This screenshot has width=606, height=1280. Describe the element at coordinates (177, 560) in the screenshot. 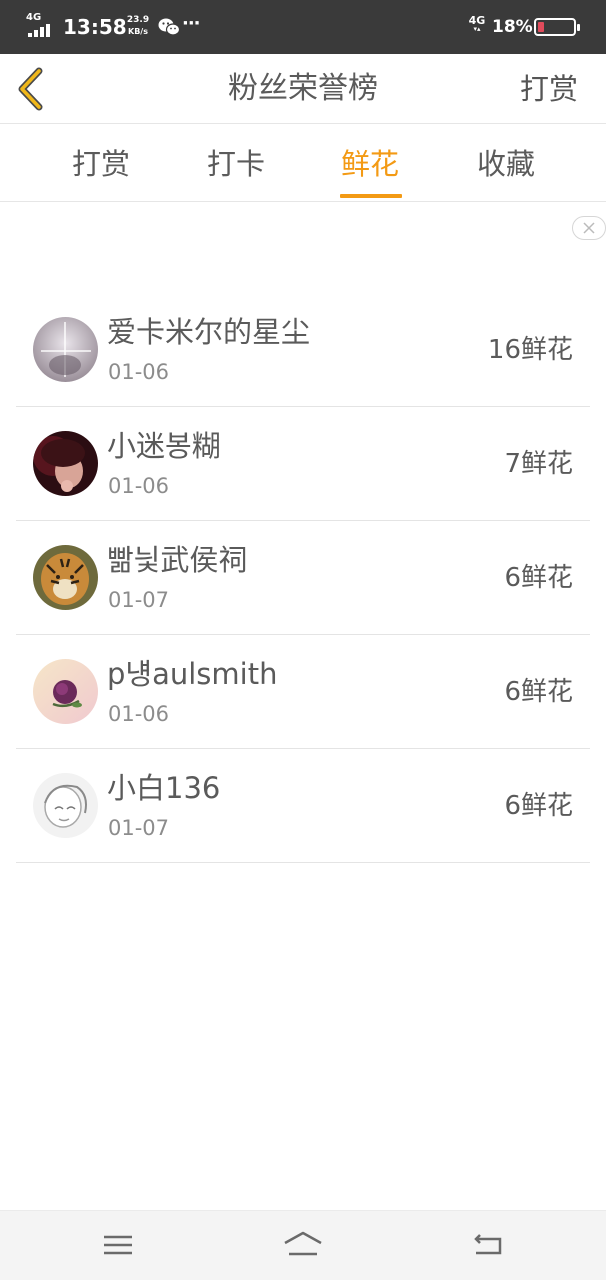

I see `fan-name: 빪닃武侯祠` at that location.